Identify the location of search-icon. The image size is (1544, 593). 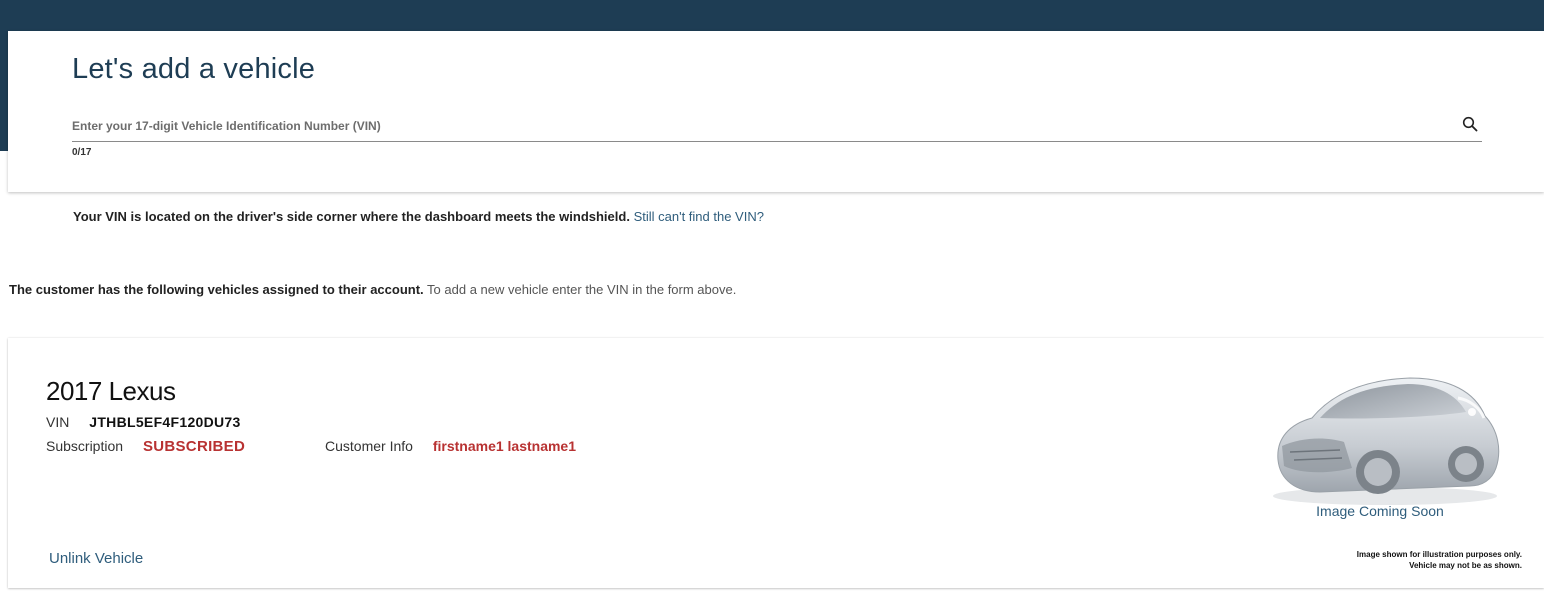
(1470, 124).